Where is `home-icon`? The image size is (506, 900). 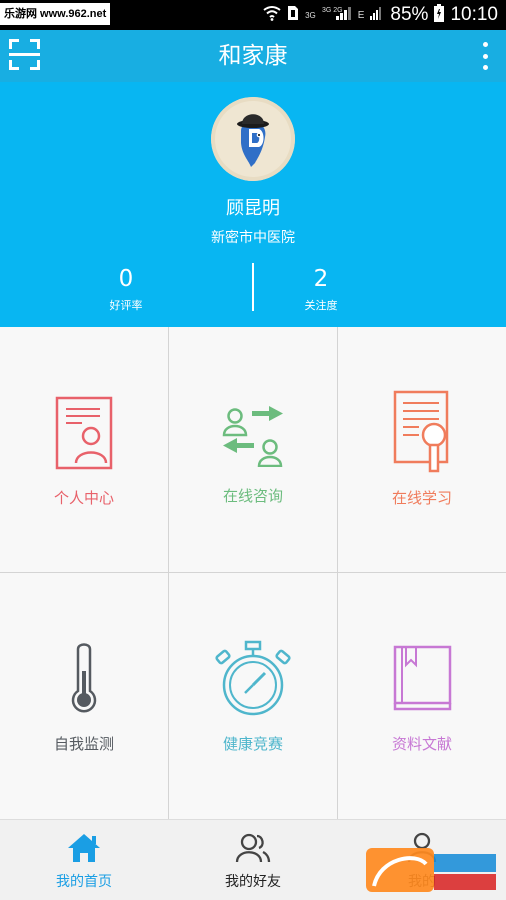 home-icon is located at coordinates (84, 848).